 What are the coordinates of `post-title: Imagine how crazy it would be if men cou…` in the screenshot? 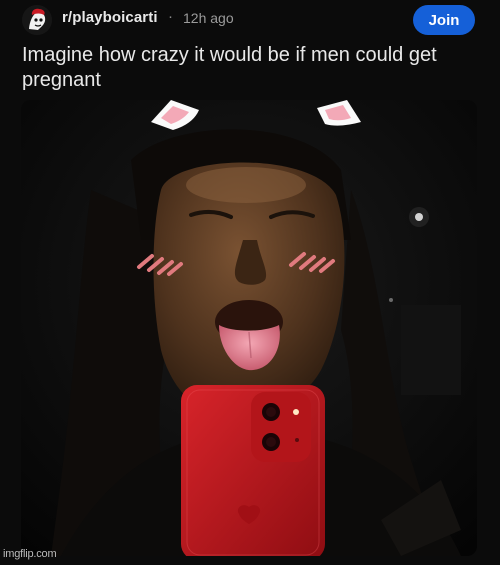 It's located at (252, 68).